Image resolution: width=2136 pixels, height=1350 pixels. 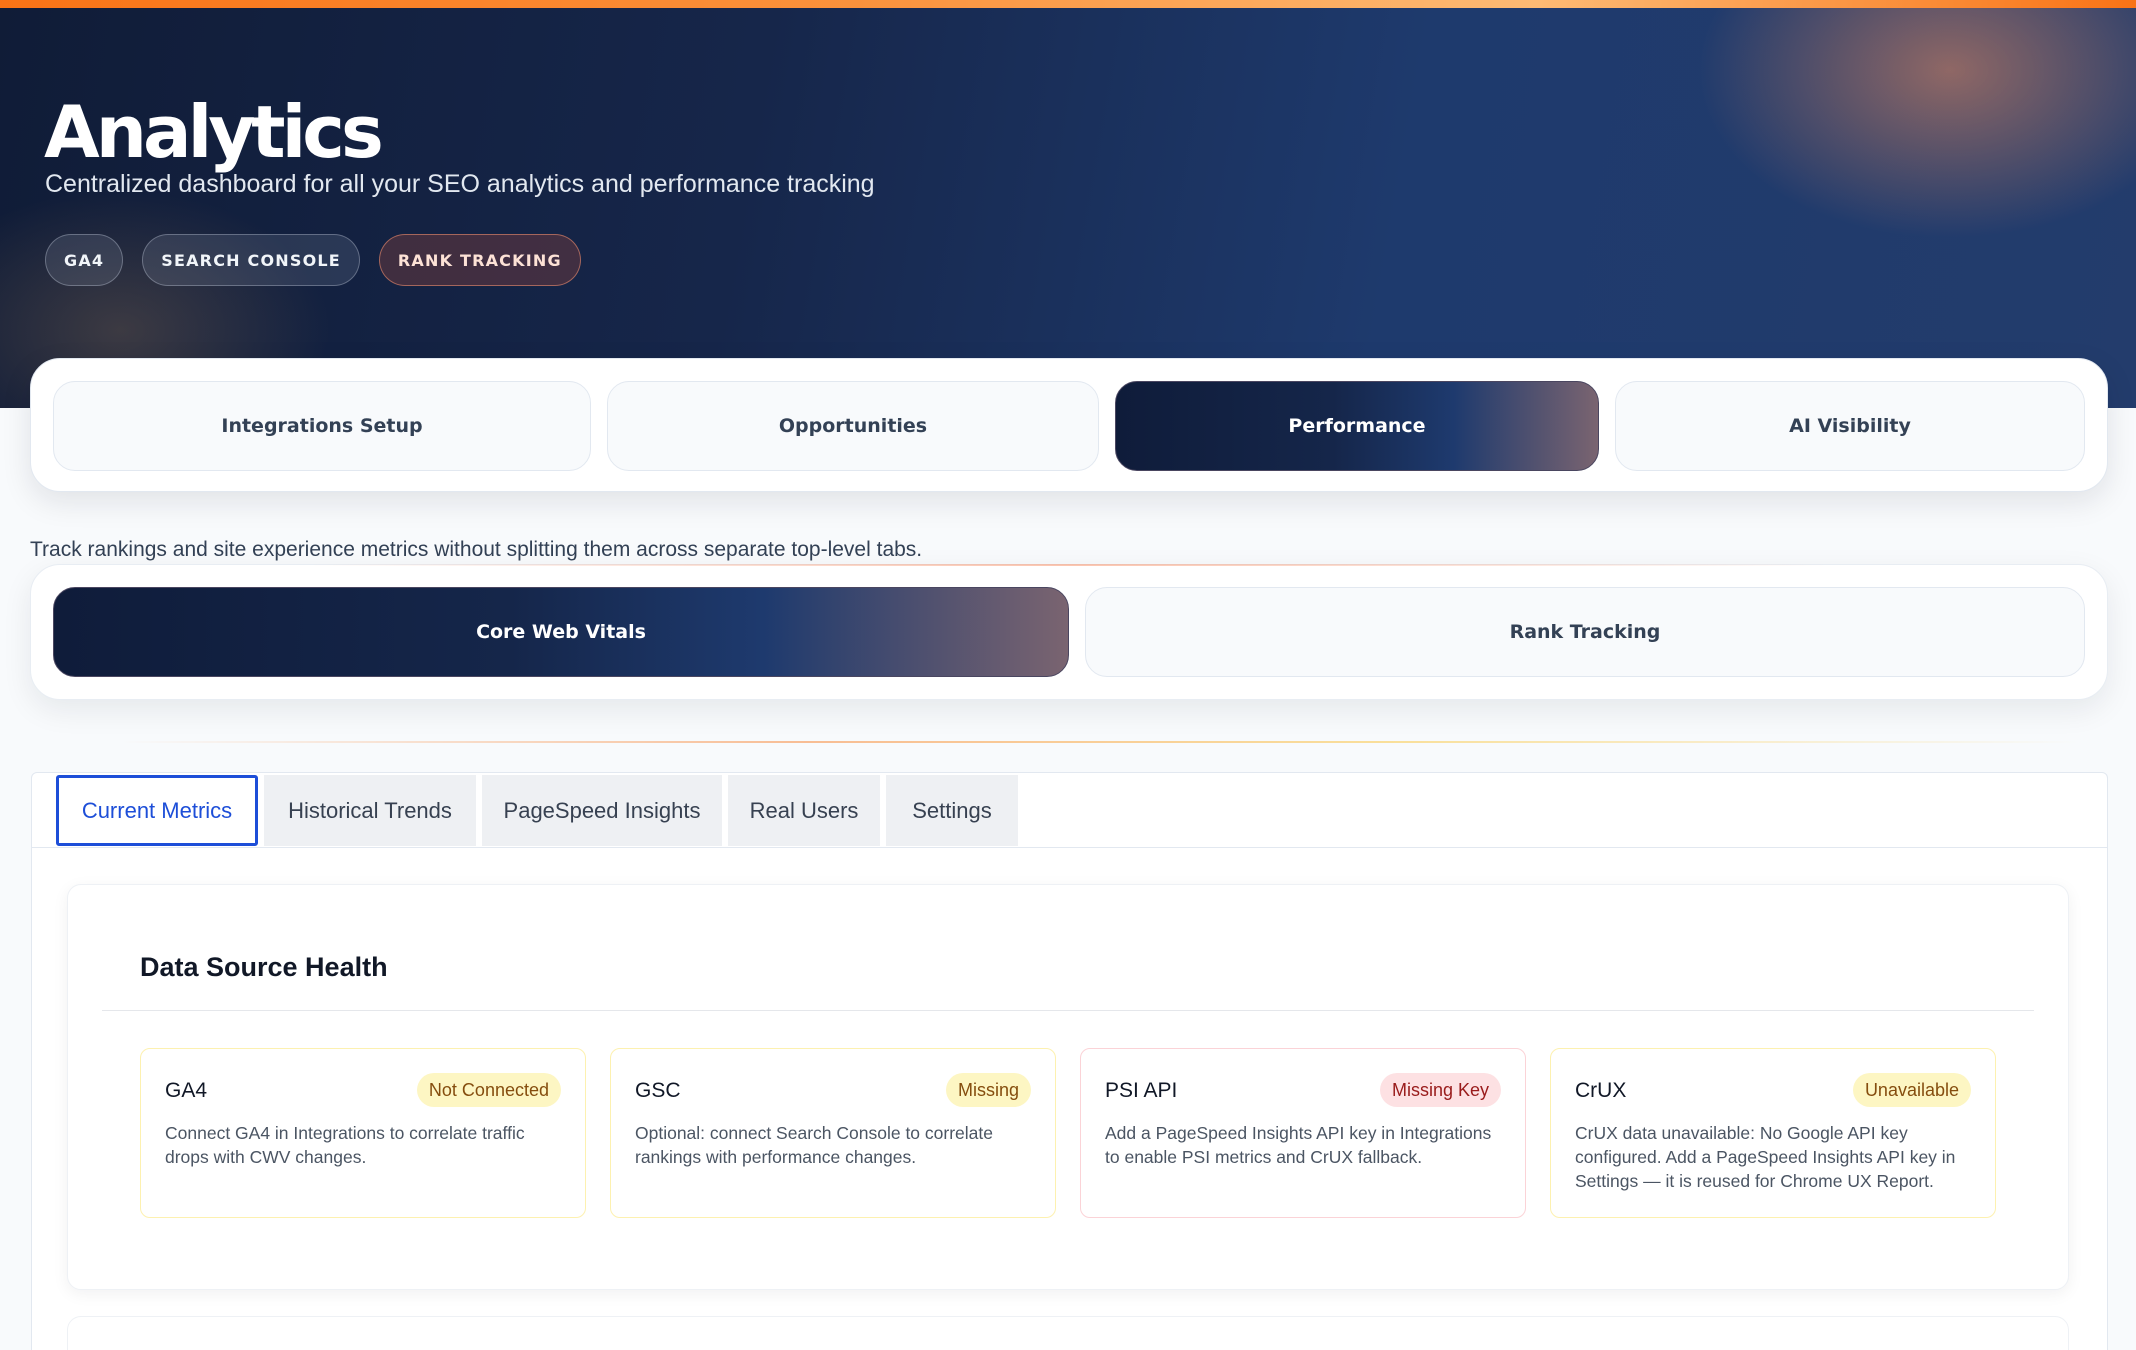 I want to click on source-name: GSC, so click(x=658, y=1090).